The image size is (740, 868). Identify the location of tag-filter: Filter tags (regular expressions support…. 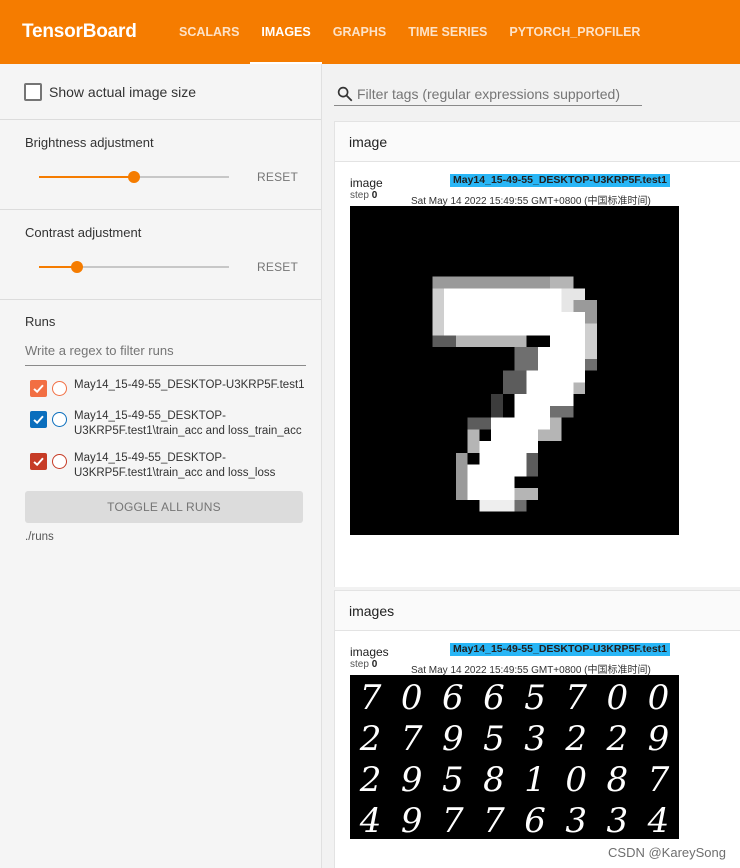
(488, 94).